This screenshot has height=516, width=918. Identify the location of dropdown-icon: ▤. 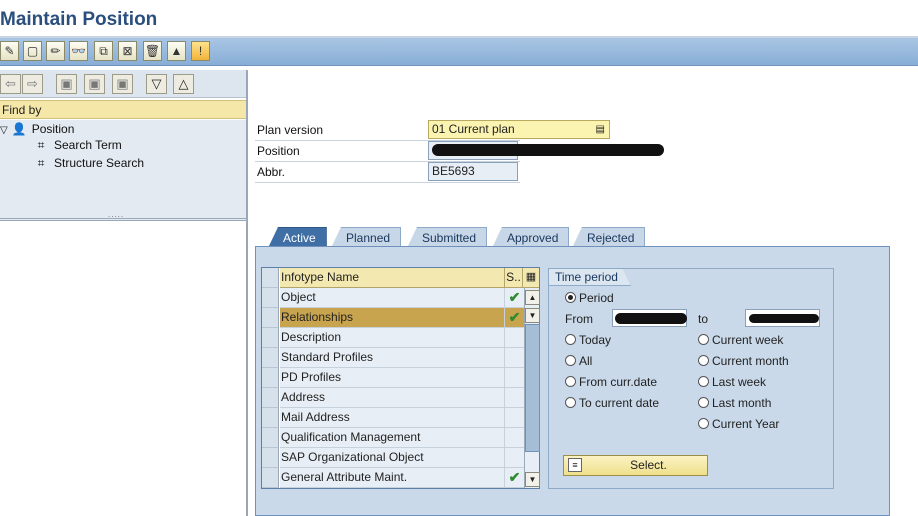
(600, 129).